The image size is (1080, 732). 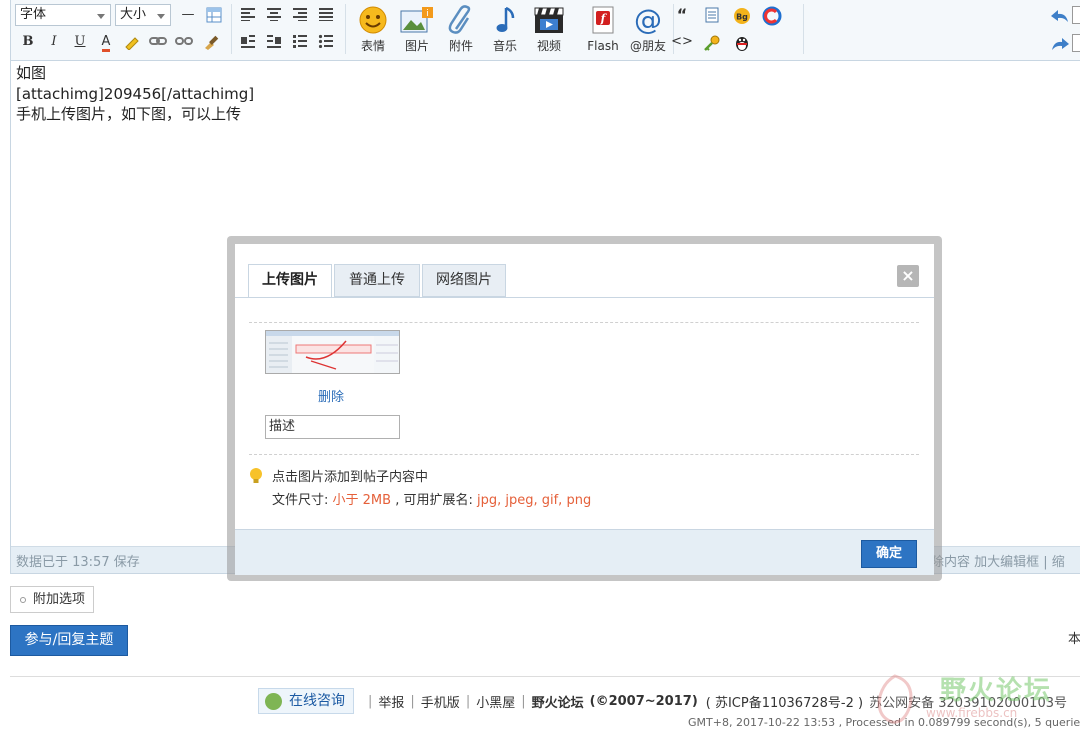 I want to click on size-limit: 小于 2MB, so click(x=362, y=500).